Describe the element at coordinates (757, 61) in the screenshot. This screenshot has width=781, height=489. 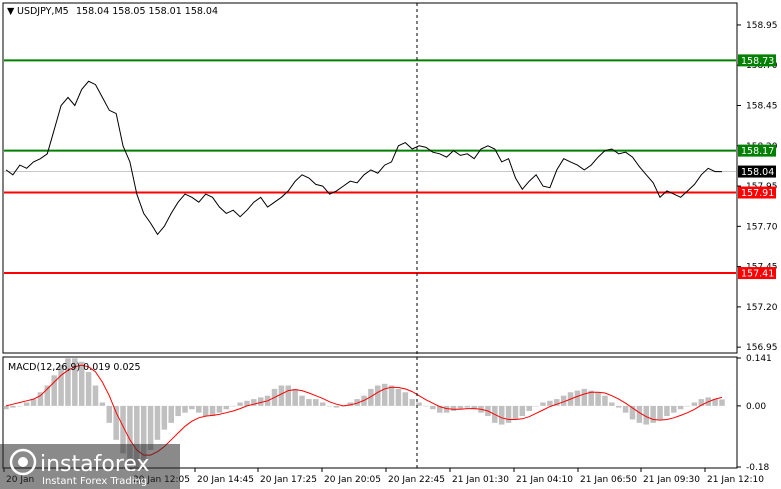
I see `level-badge-label: 158.73` at that location.